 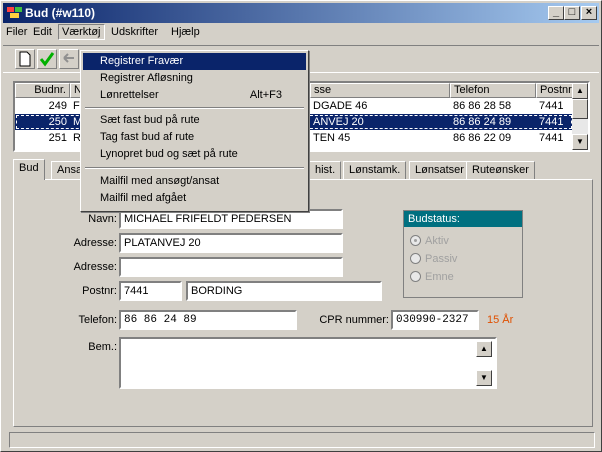 What do you see at coordinates (589, 13) in the screenshot?
I see `close-button: ×` at bounding box center [589, 13].